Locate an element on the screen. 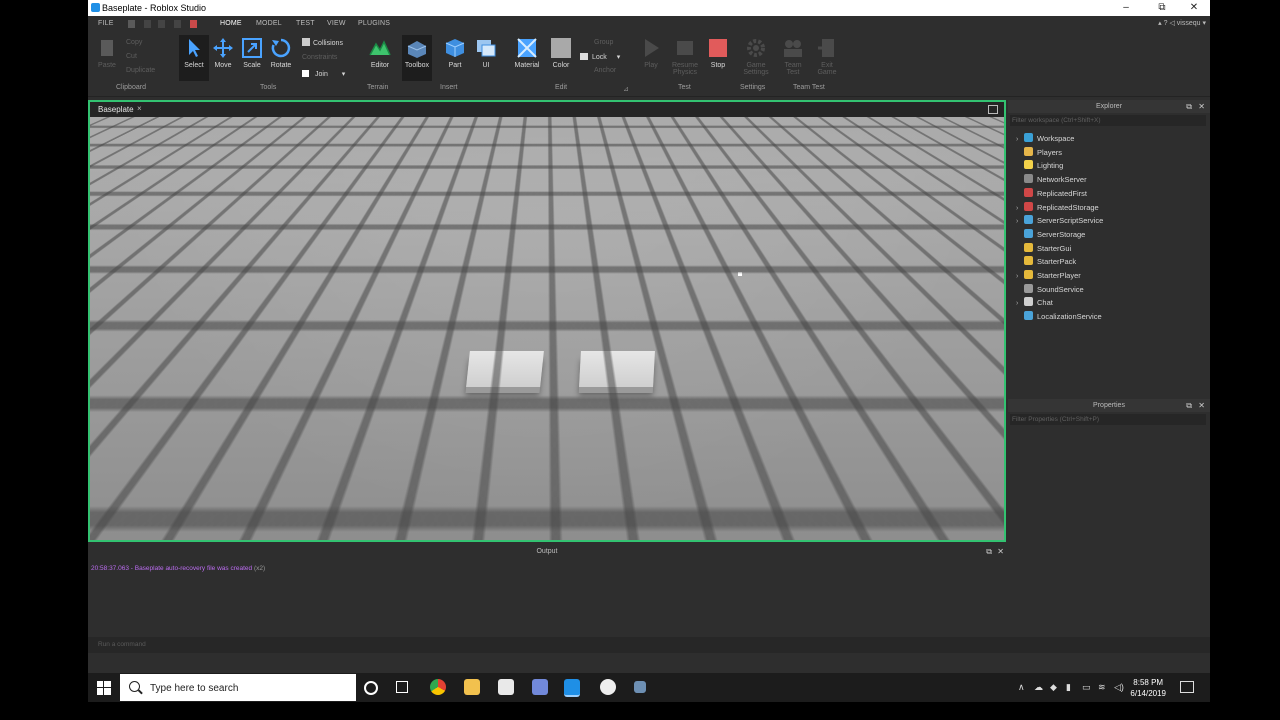 The image size is (1280, 720). constraints-toggle: Constraints is located at coordinates (319, 57).